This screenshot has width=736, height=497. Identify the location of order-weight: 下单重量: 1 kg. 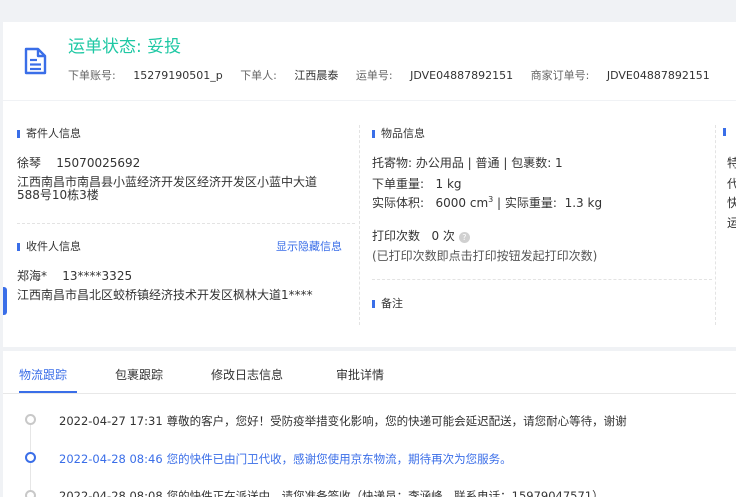
(417, 184).